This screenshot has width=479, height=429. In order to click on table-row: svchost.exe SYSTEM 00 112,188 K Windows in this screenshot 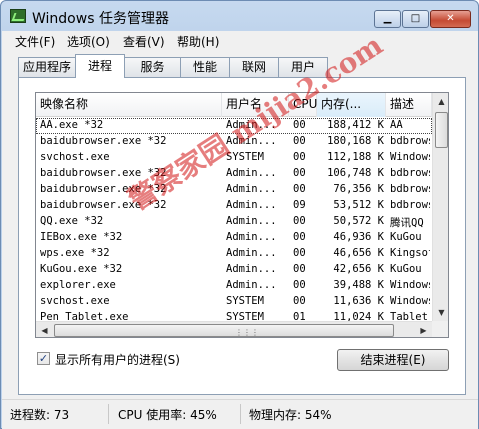, I will do `click(234, 158)`.